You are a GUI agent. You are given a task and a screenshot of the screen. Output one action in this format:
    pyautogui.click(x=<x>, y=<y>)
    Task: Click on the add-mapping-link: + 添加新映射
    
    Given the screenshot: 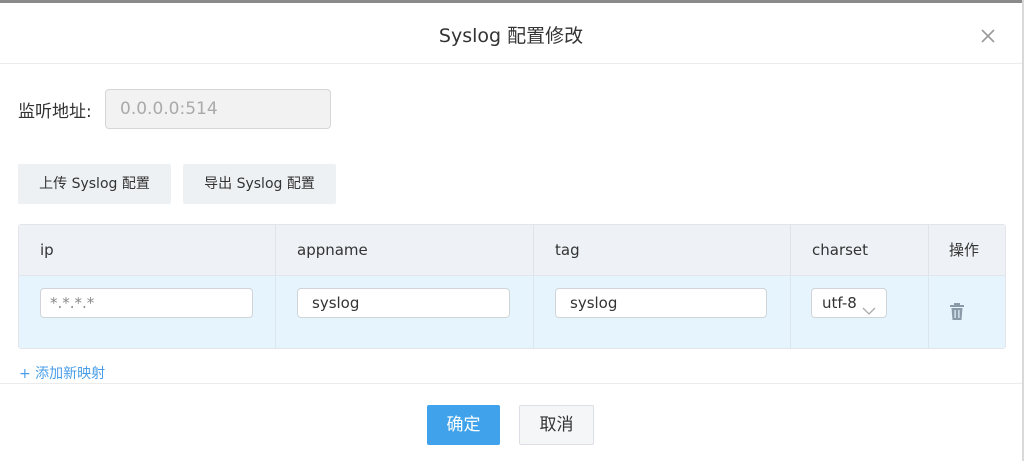 What is the action you would take?
    pyautogui.click(x=62, y=373)
    